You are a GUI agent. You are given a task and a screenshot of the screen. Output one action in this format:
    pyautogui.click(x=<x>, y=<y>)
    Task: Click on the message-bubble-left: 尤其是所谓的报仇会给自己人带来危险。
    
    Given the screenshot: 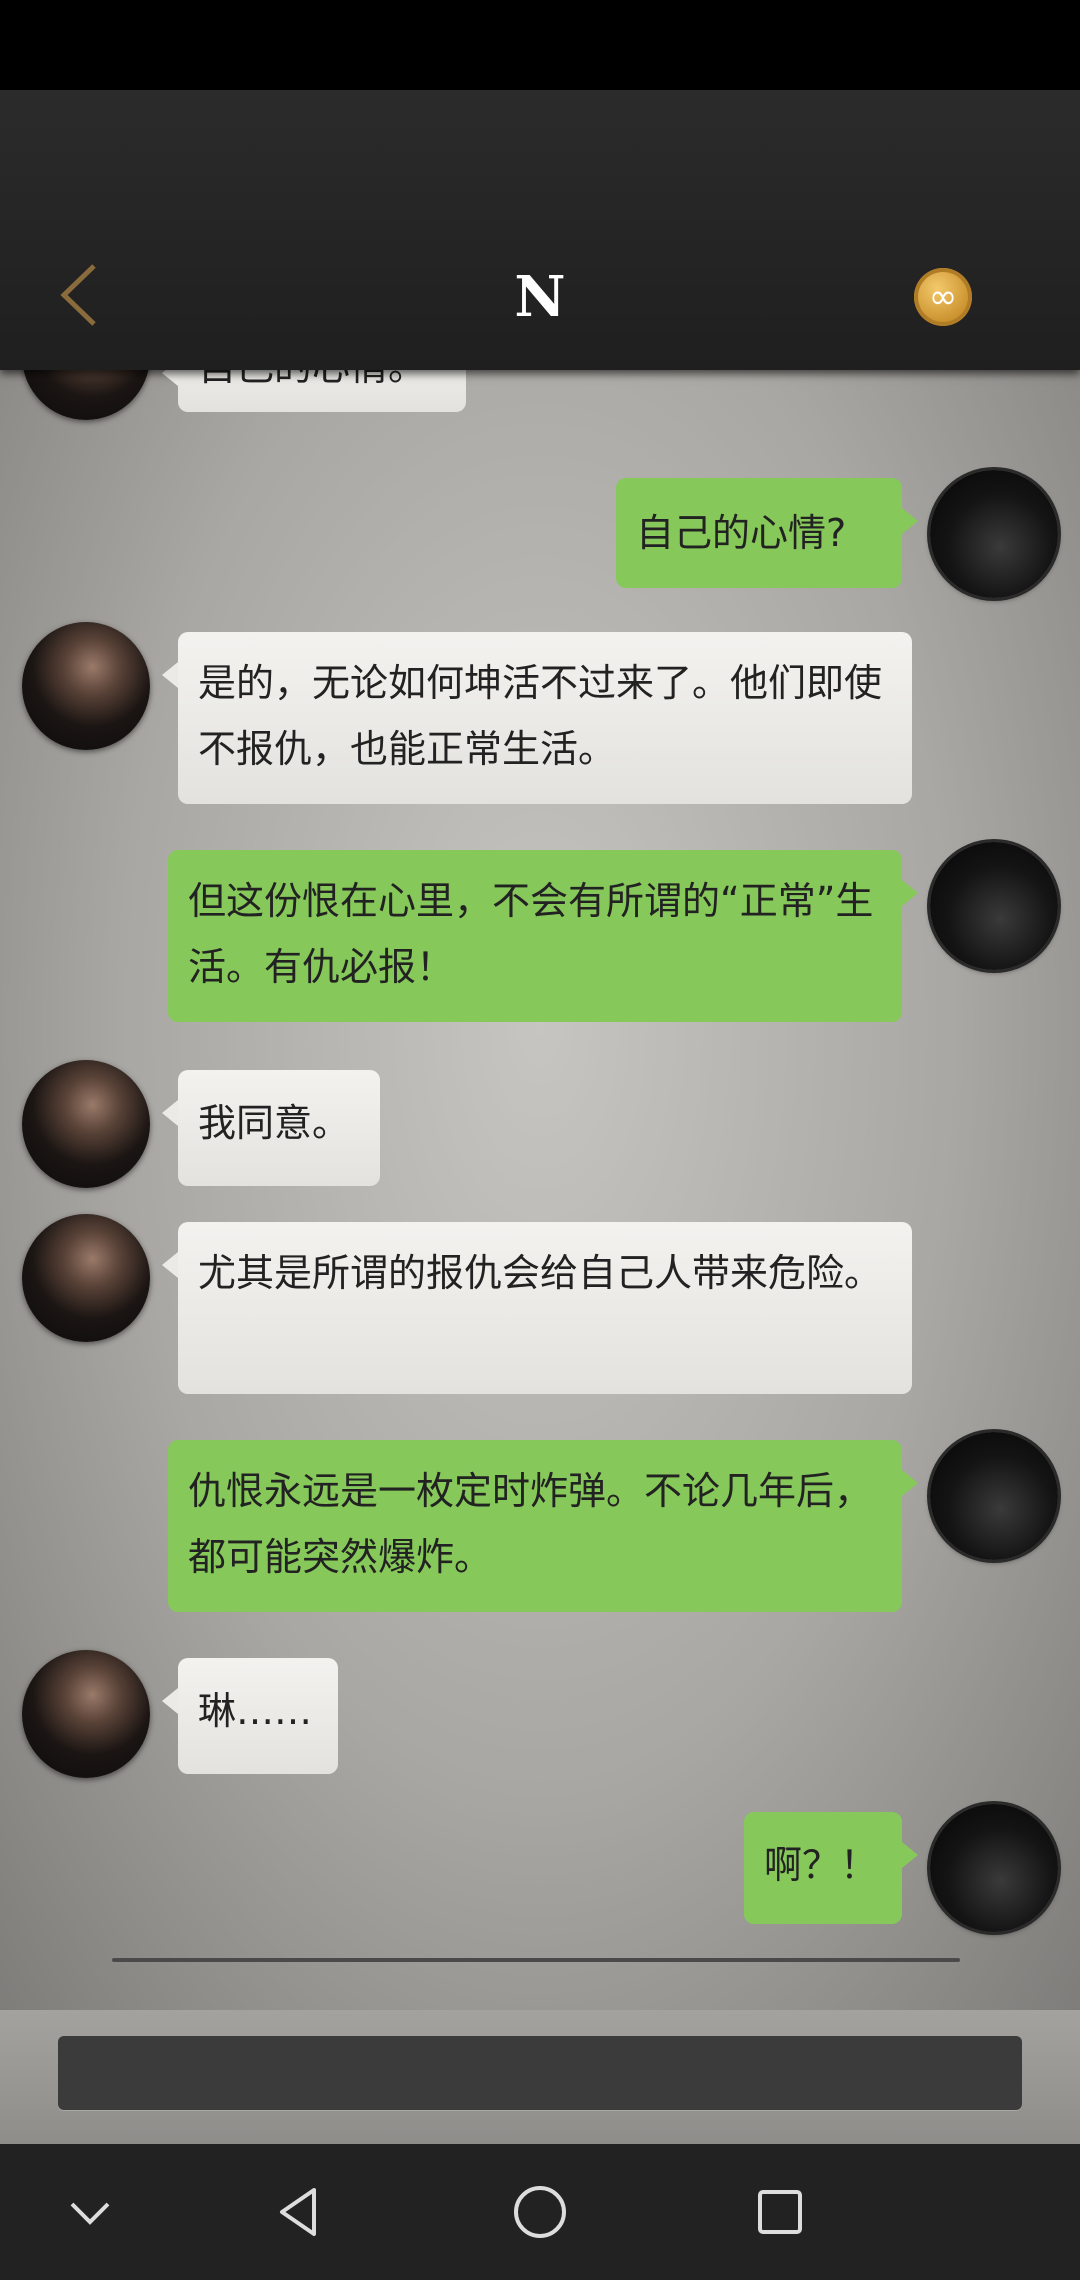 What is the action you would take?
    pyautogui.click(x=537, y=1308)
    